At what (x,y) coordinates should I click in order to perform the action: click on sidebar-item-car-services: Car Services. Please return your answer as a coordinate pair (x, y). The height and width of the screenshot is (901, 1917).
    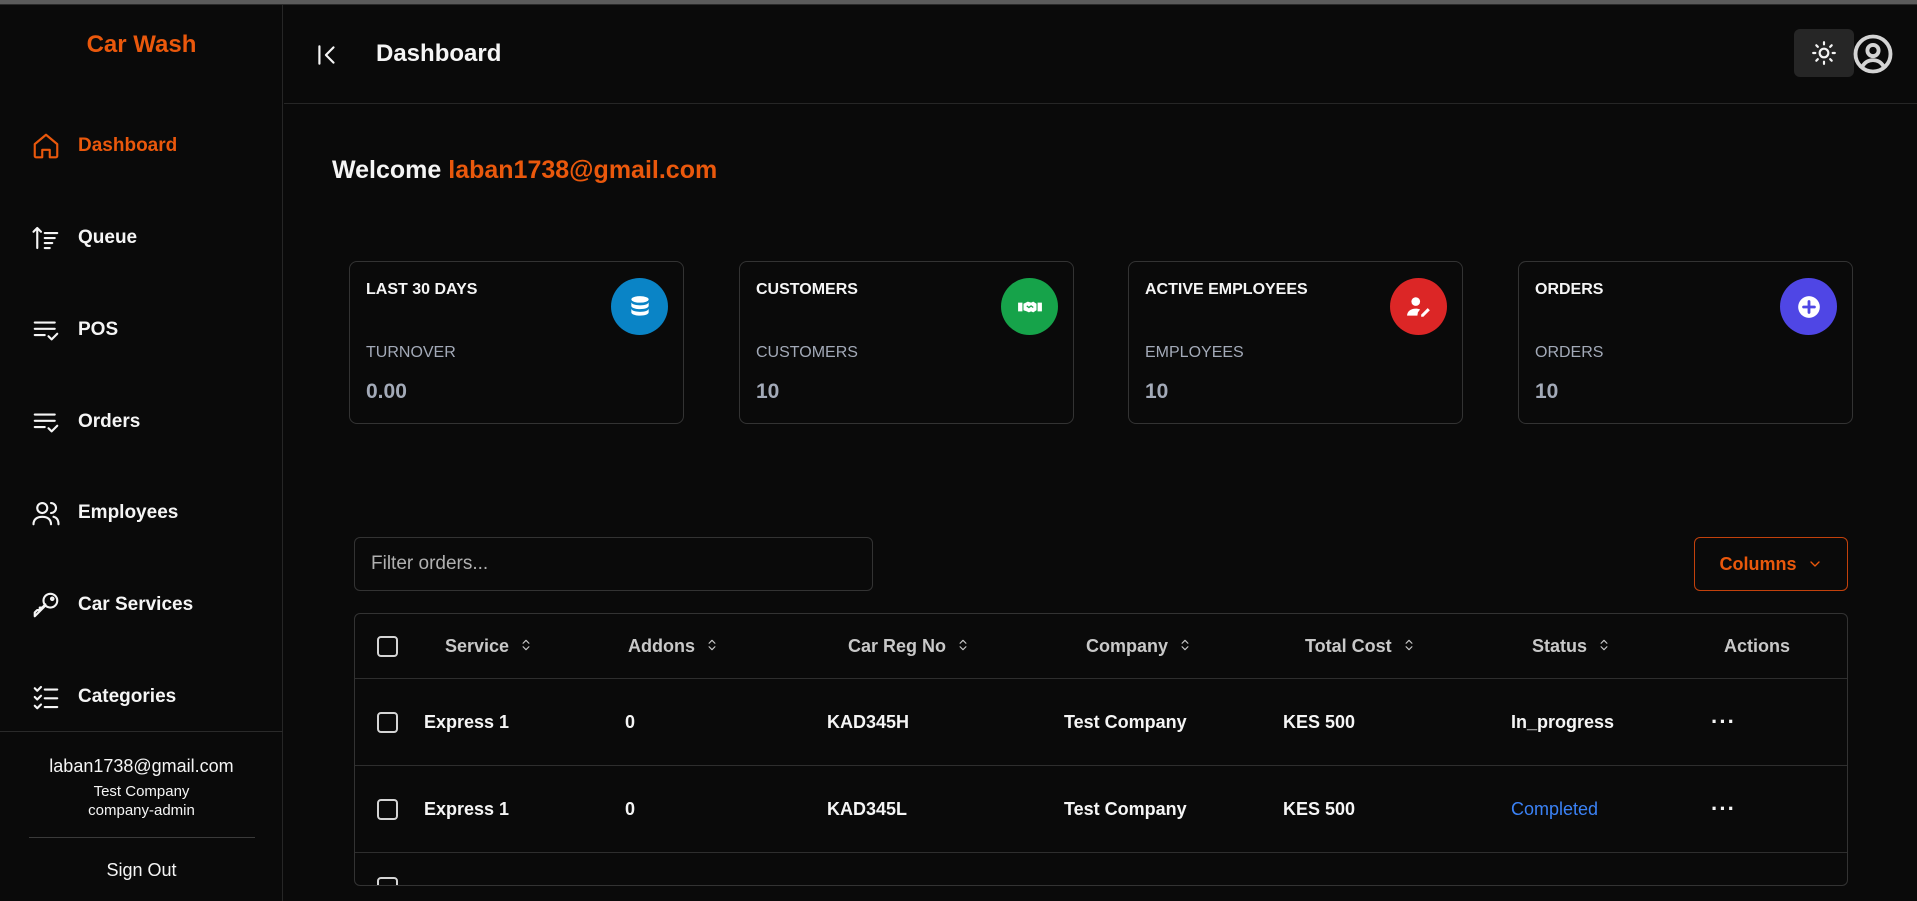
    Looking at the image, I should click on (150, 605).